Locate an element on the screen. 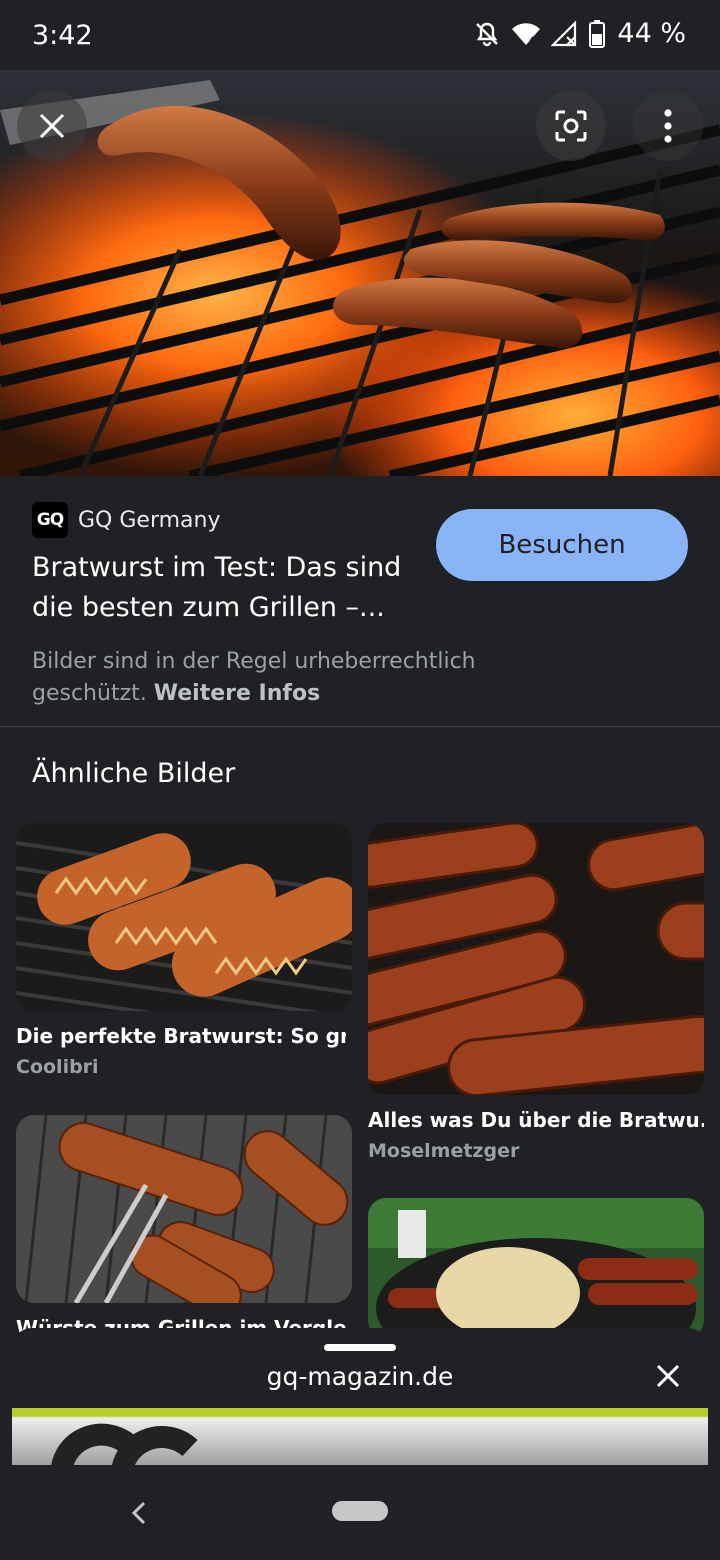  lens-icon is located at coordinates (571, 126).